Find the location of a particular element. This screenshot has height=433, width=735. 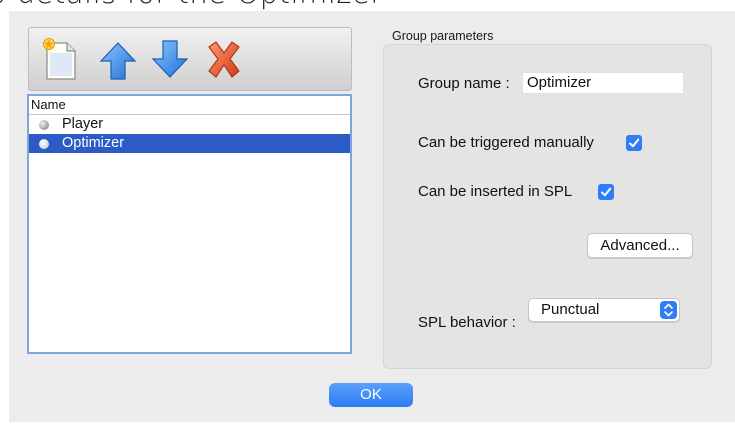

window-heading: p details for the Optimizer is located at coordinates (367, 5).